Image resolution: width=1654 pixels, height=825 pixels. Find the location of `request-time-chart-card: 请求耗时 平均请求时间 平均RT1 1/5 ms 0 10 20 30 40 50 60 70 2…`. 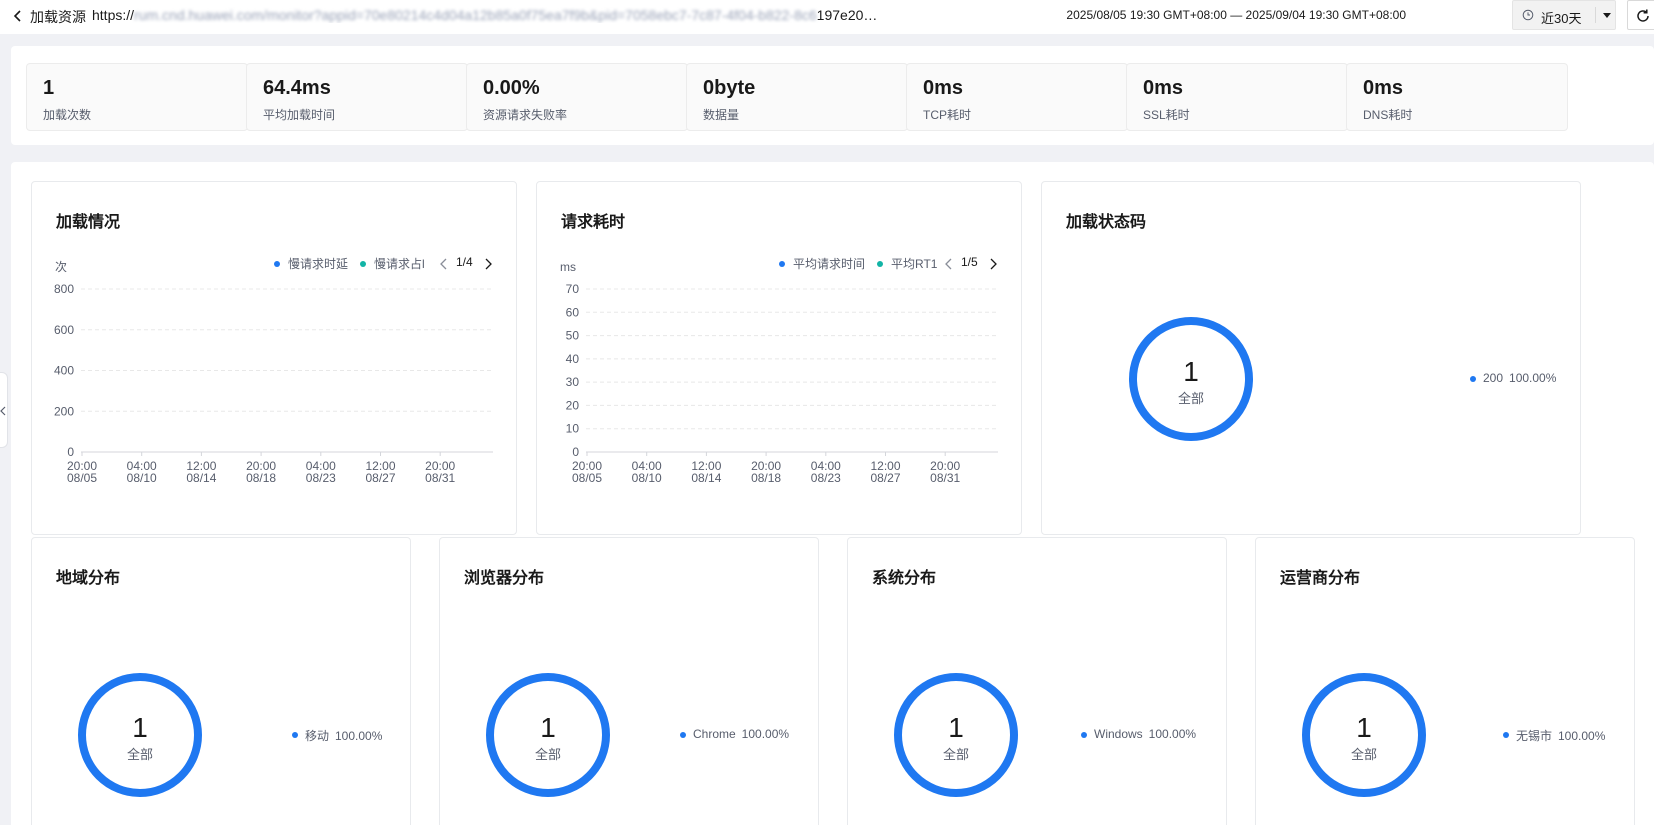

request-time-chart-card: 请求耗时 平均请求时间 平均RT1 1/5 ms 0 10 20 30 40 50 60 70 2… is located at coordinates (779, 358).